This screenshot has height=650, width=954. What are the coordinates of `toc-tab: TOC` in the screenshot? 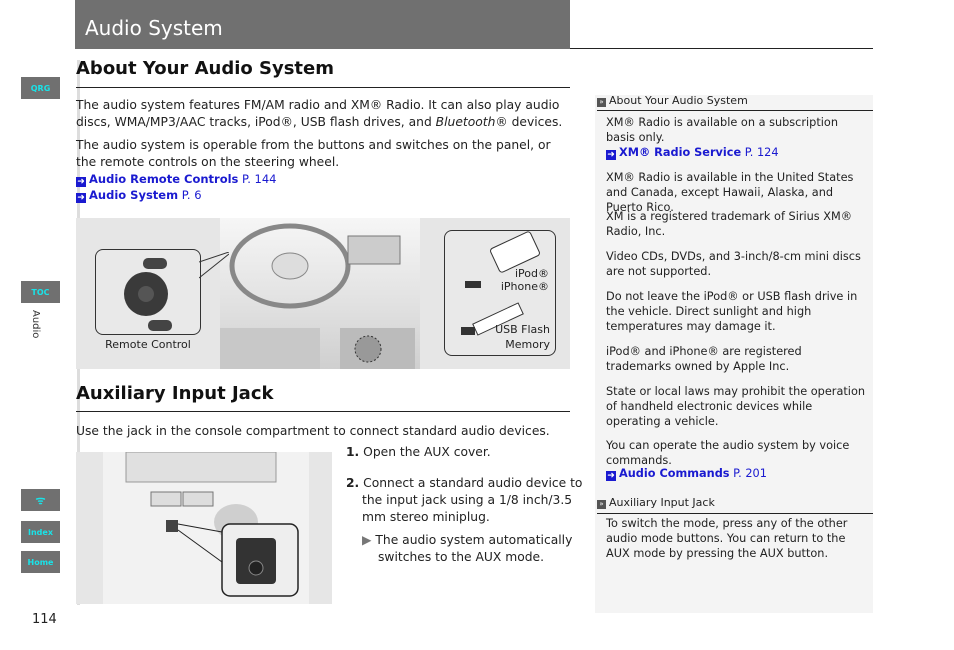 It's located at (40, 292).